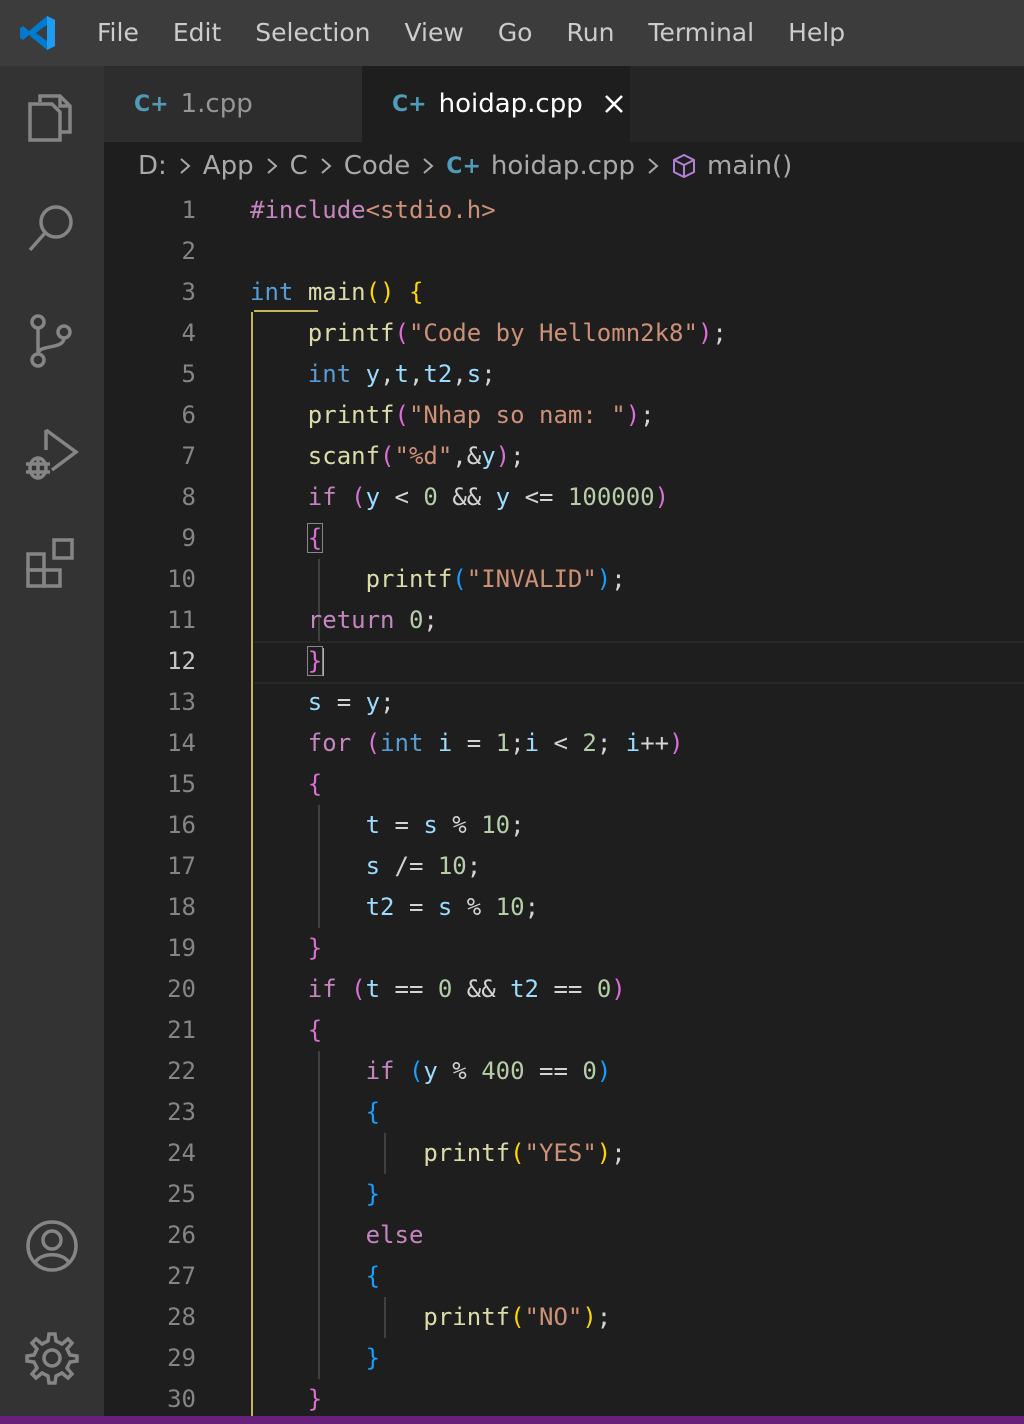  I want to click on line-number: 26, so click(181, 1235).